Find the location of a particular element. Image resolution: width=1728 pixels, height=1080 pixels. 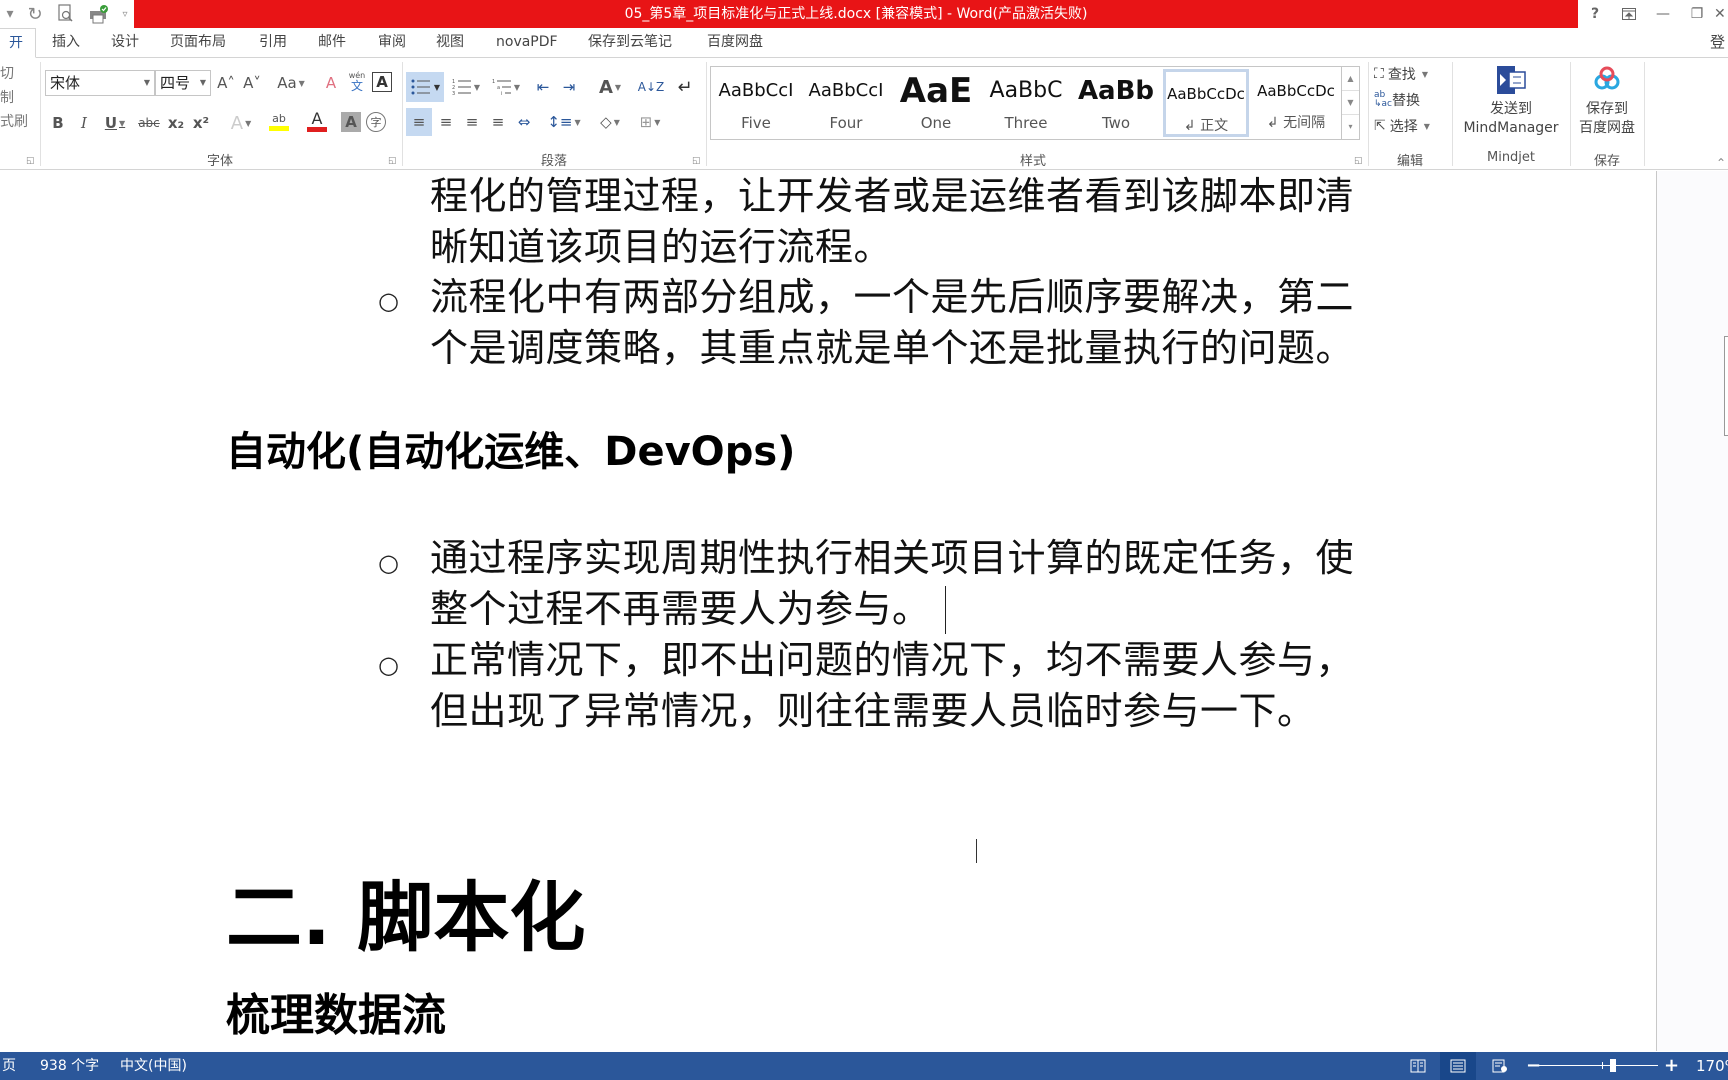

read-mode-button is located at coordinates (1418, 1066).